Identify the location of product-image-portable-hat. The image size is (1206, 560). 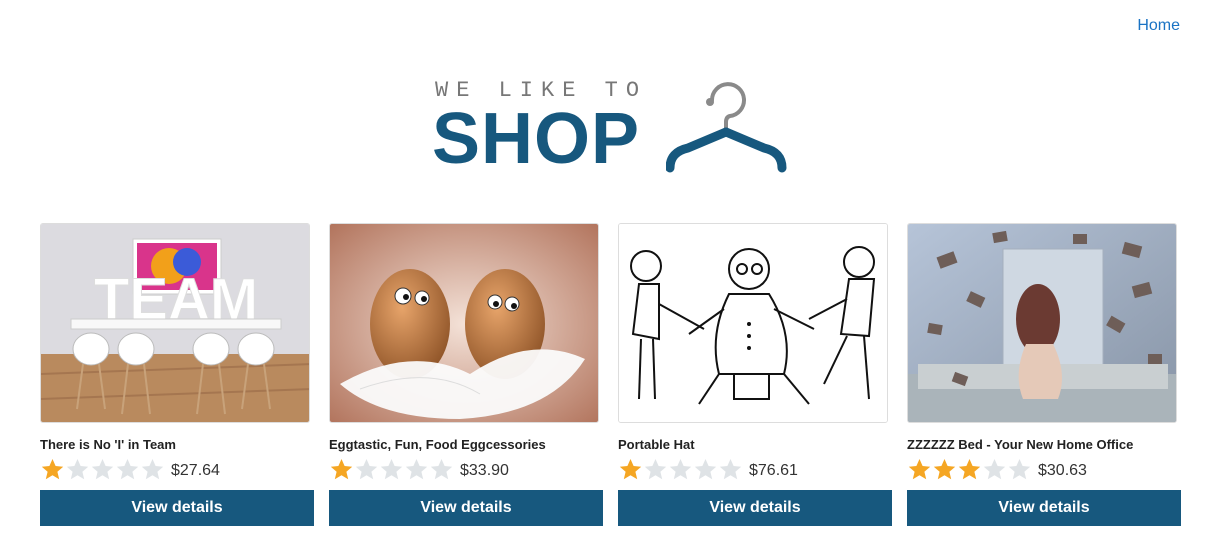
(753, 323).